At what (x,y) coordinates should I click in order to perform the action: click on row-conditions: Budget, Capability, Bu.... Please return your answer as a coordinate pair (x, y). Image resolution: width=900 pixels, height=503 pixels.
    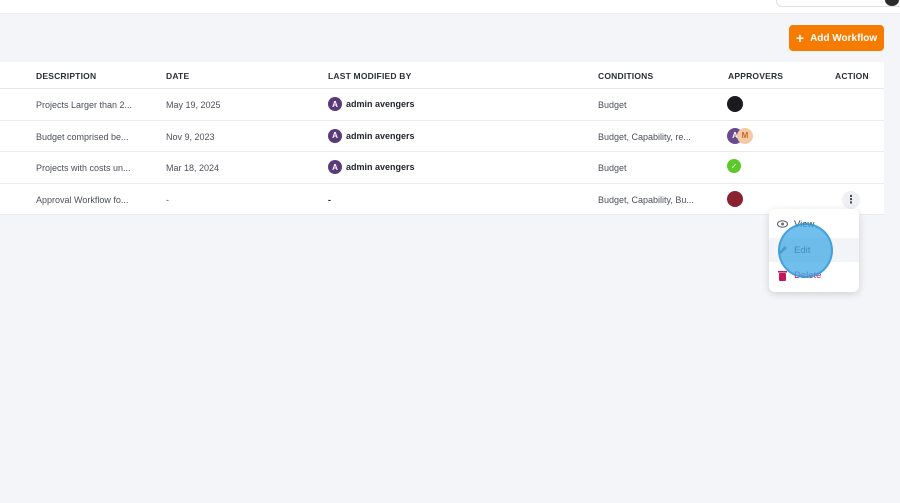
    Looking at the image, I should click on (646, 199).